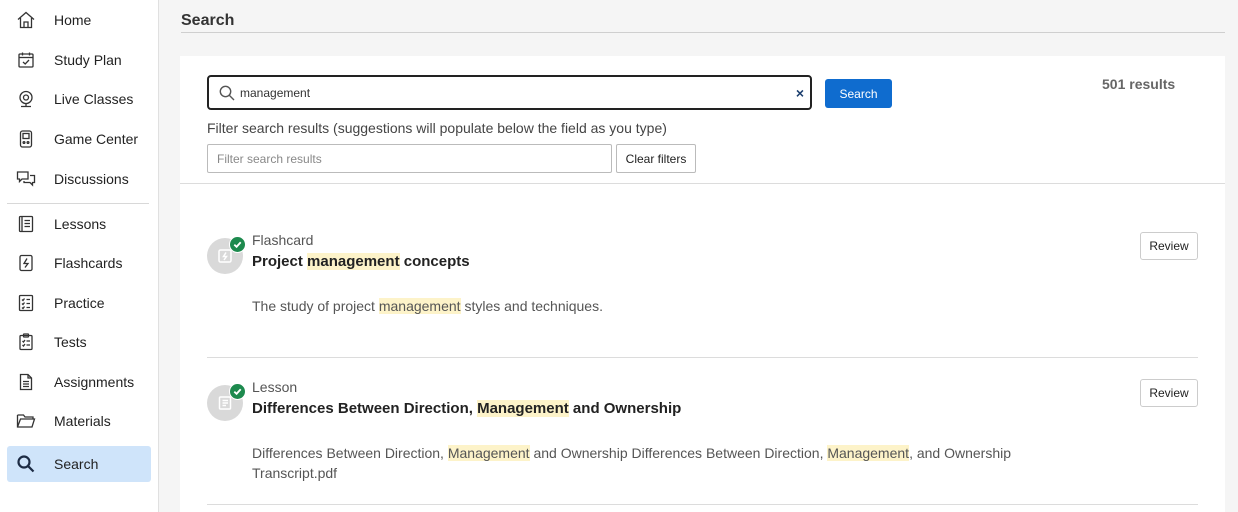  I want to click on sidebar-item-label: Discussions, so click(91, 179).